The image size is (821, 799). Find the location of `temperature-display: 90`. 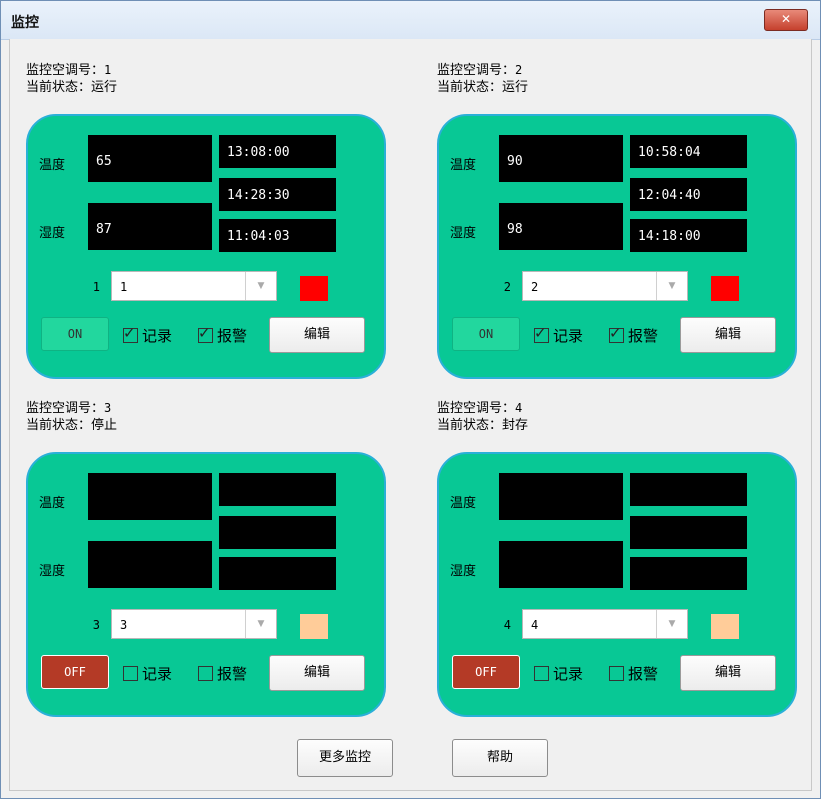

temperature-display: 90 is located at coordinates (561, 158).